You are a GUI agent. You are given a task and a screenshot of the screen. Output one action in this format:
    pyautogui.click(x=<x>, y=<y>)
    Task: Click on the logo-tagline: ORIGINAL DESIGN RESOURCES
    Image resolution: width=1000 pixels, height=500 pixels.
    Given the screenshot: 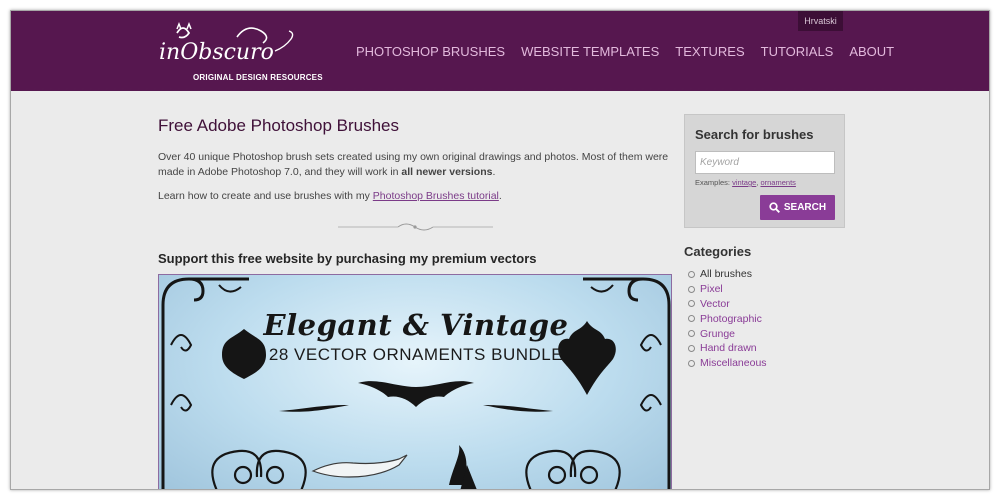 What is the action you would take?
    pyautogui.click(x=258, y=77)
    